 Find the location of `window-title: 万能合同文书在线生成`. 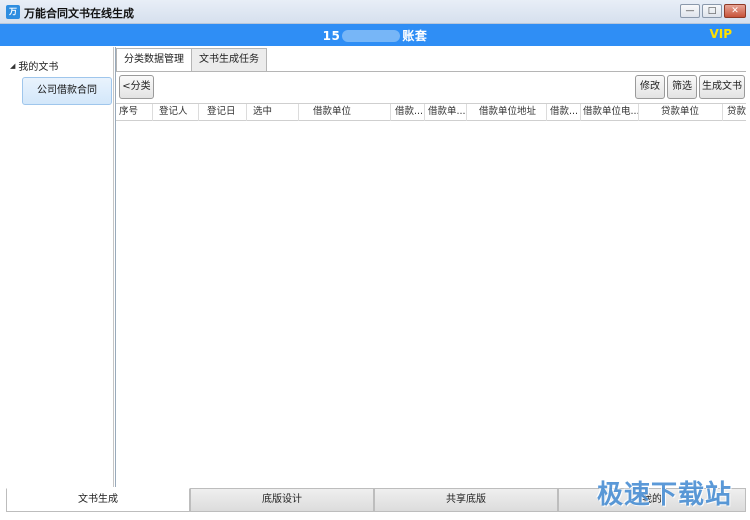

window-title: 万能合同文书在线生成 is located at coordinates (79, 13).